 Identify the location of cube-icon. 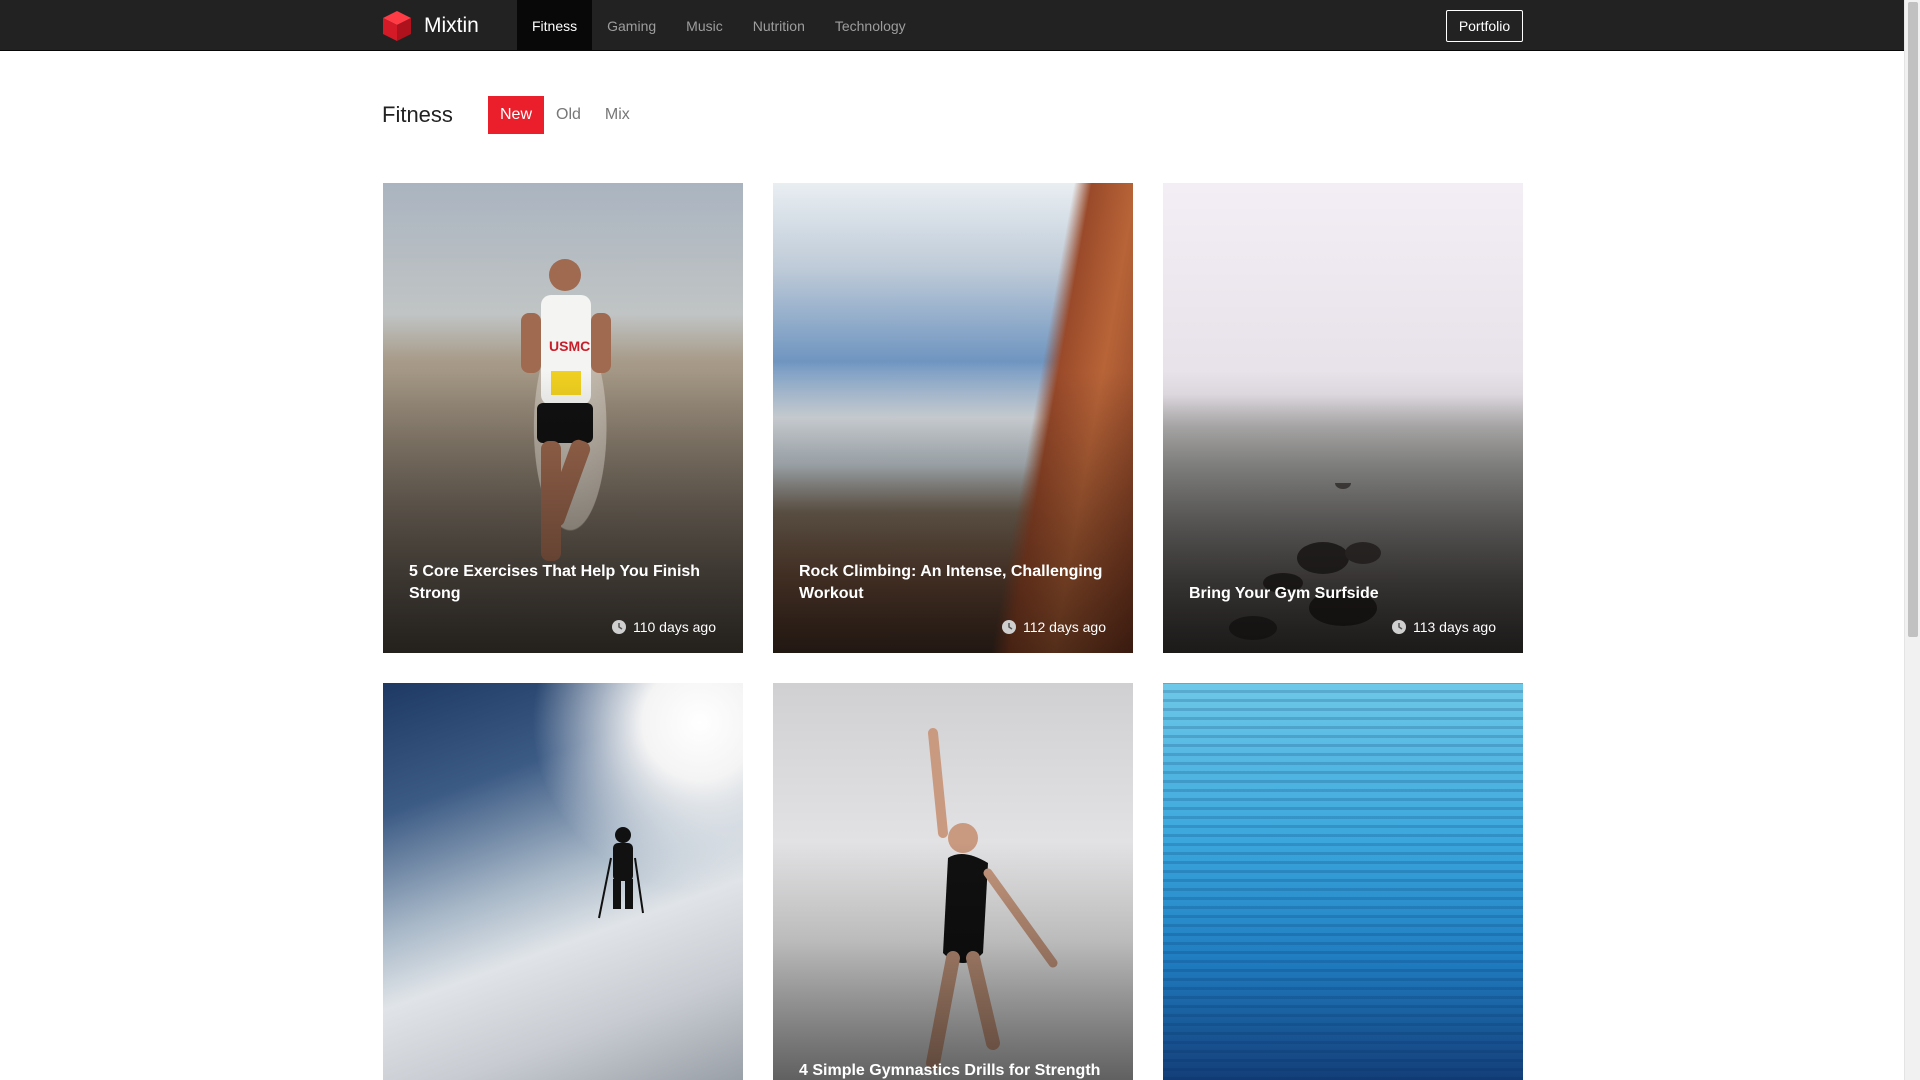
(397, 25).